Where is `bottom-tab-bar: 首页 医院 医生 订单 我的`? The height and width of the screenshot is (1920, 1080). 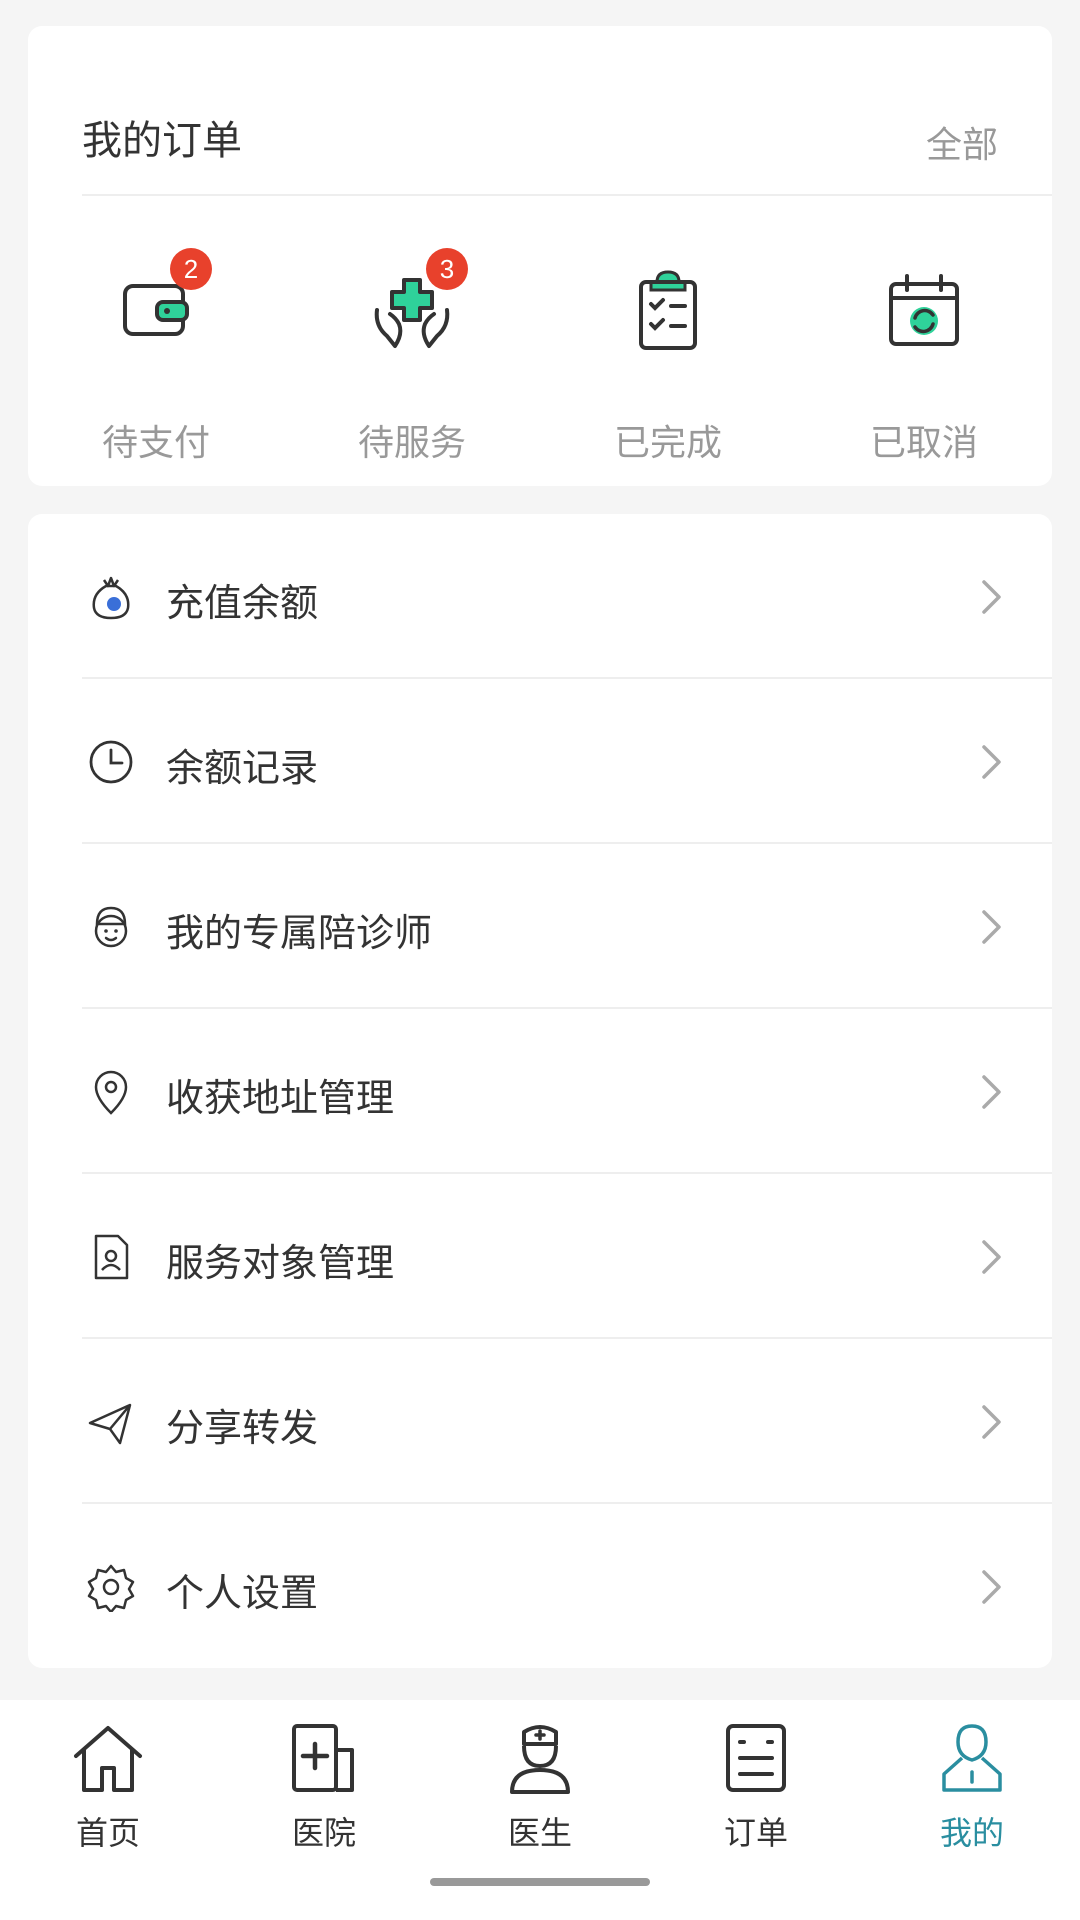
bottom-tab-bar: 首页 医院 医生 订单 我的 is located at coordinates (540, 1810).